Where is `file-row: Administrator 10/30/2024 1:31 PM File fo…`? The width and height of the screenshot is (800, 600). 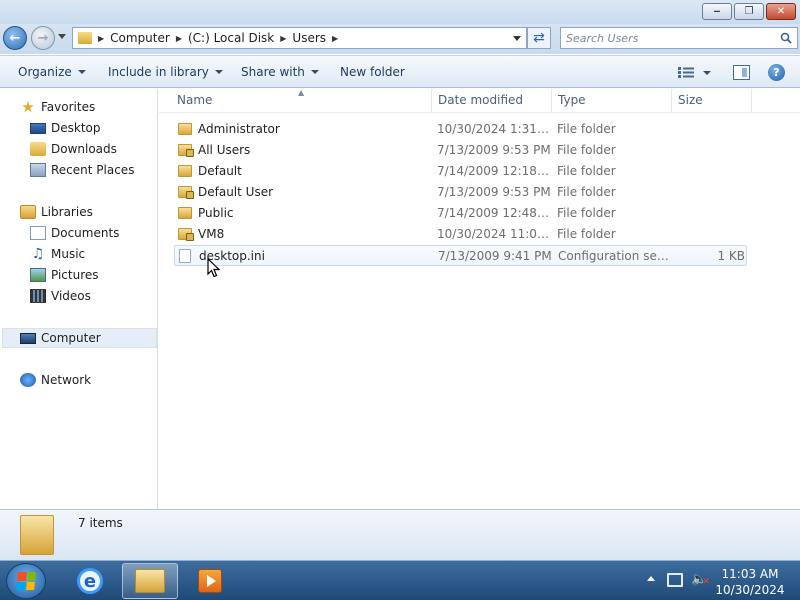
file-row: Administrator 10/30/2024 1:31 PM File fo… is located at coordinates (460, 129).